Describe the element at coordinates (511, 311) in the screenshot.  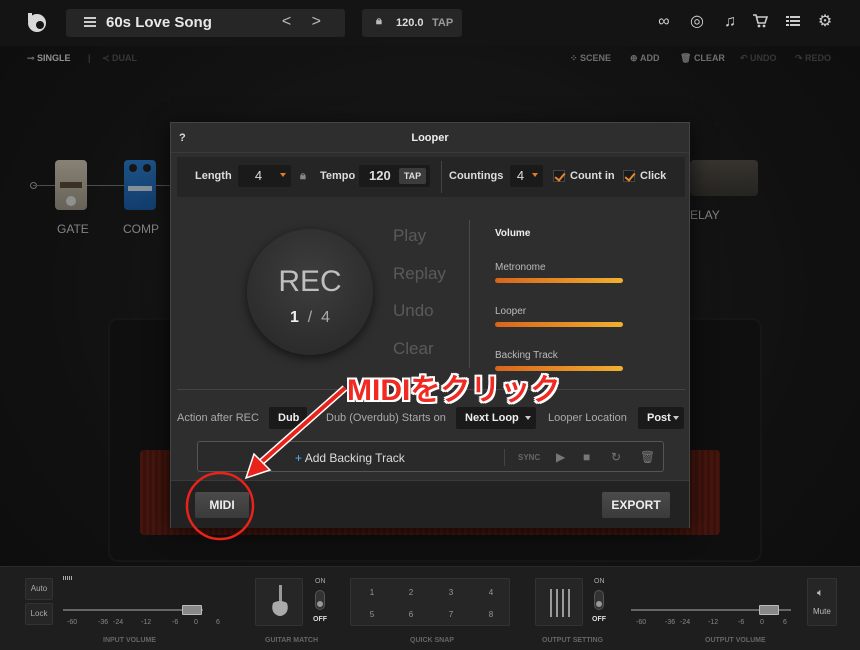
I see `looper-volume-label: Looper` at that location.